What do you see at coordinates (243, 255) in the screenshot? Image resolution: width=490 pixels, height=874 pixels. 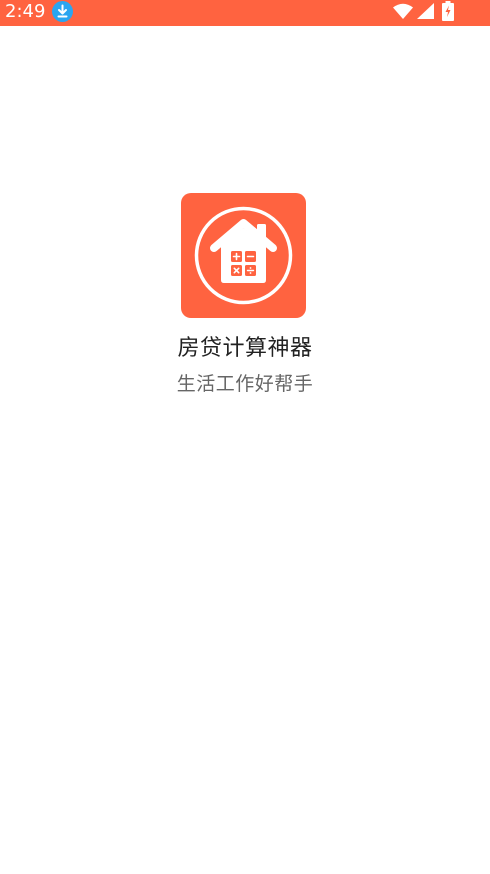 I see `app-logo-icon` at bounding box center [243, 255].